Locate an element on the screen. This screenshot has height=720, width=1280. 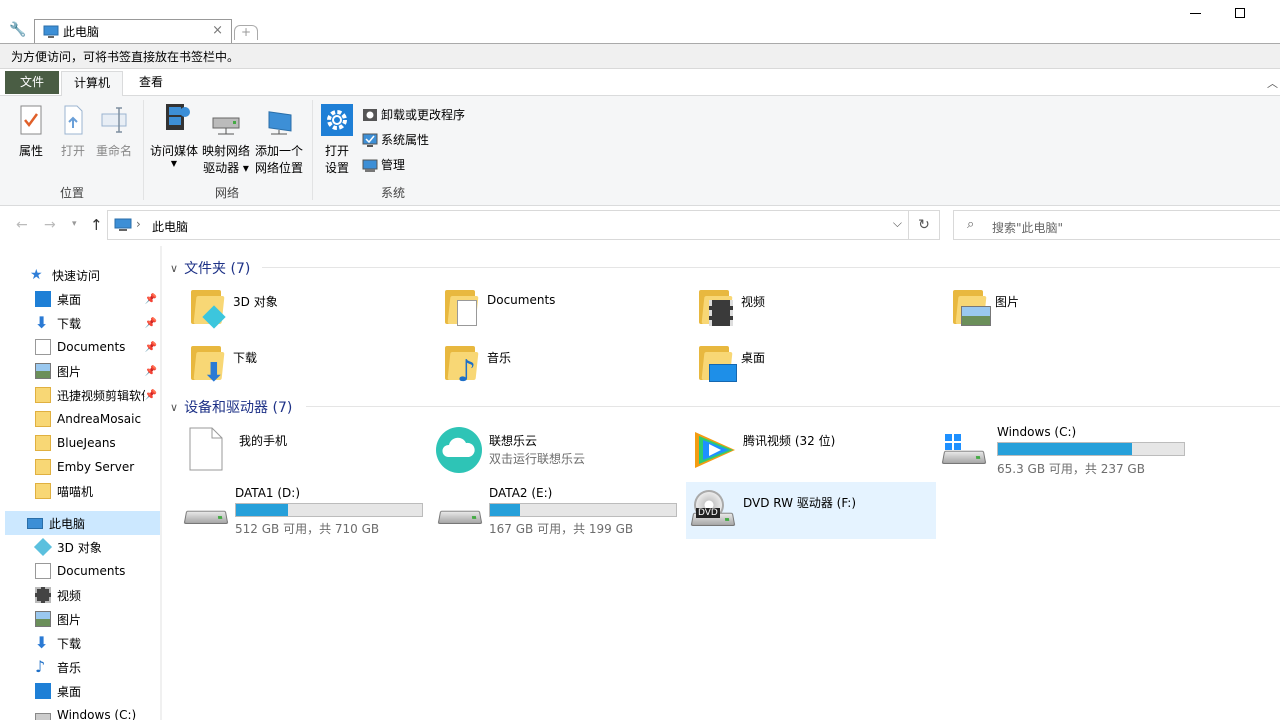
nav-item-emby-server: Emby Server is located at coordinates (80, 467).